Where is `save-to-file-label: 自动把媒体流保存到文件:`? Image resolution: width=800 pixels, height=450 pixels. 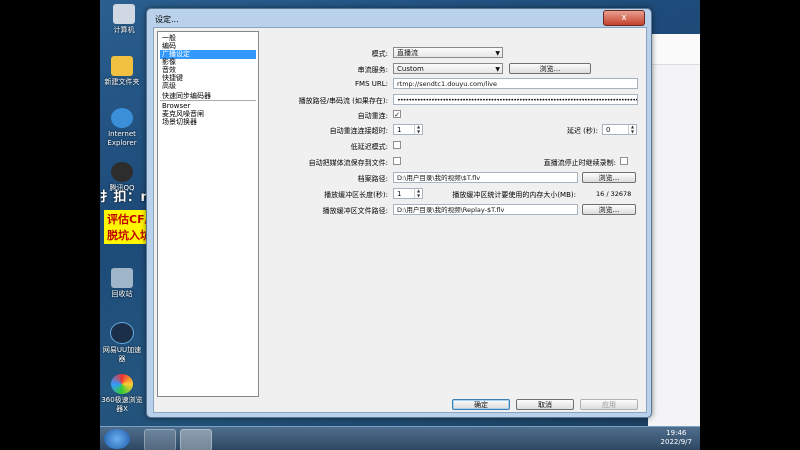 save-to-file-label: 自动把媒体流保存到文件: is located at coordinates (348, 163).